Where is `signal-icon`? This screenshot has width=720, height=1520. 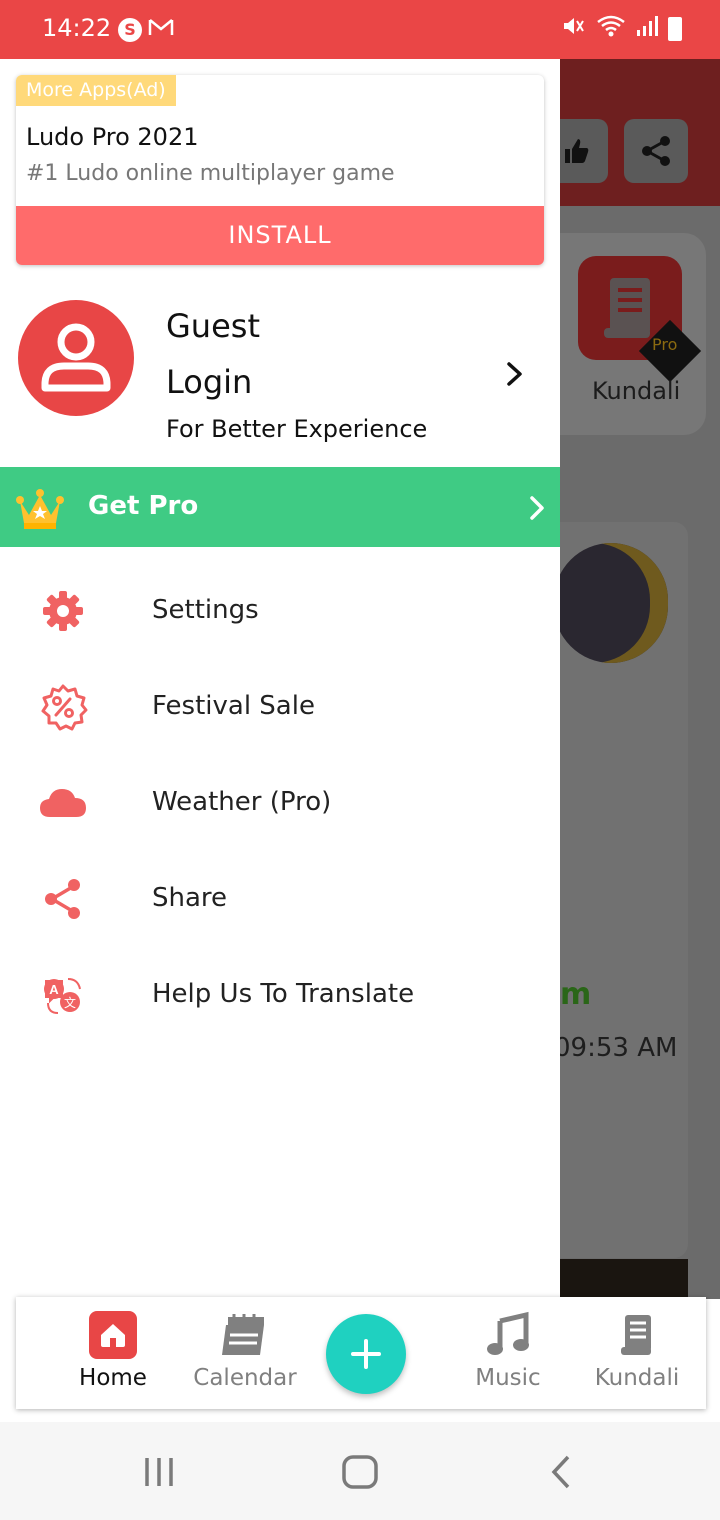 signal-icon is located at coordinates (647, 29).